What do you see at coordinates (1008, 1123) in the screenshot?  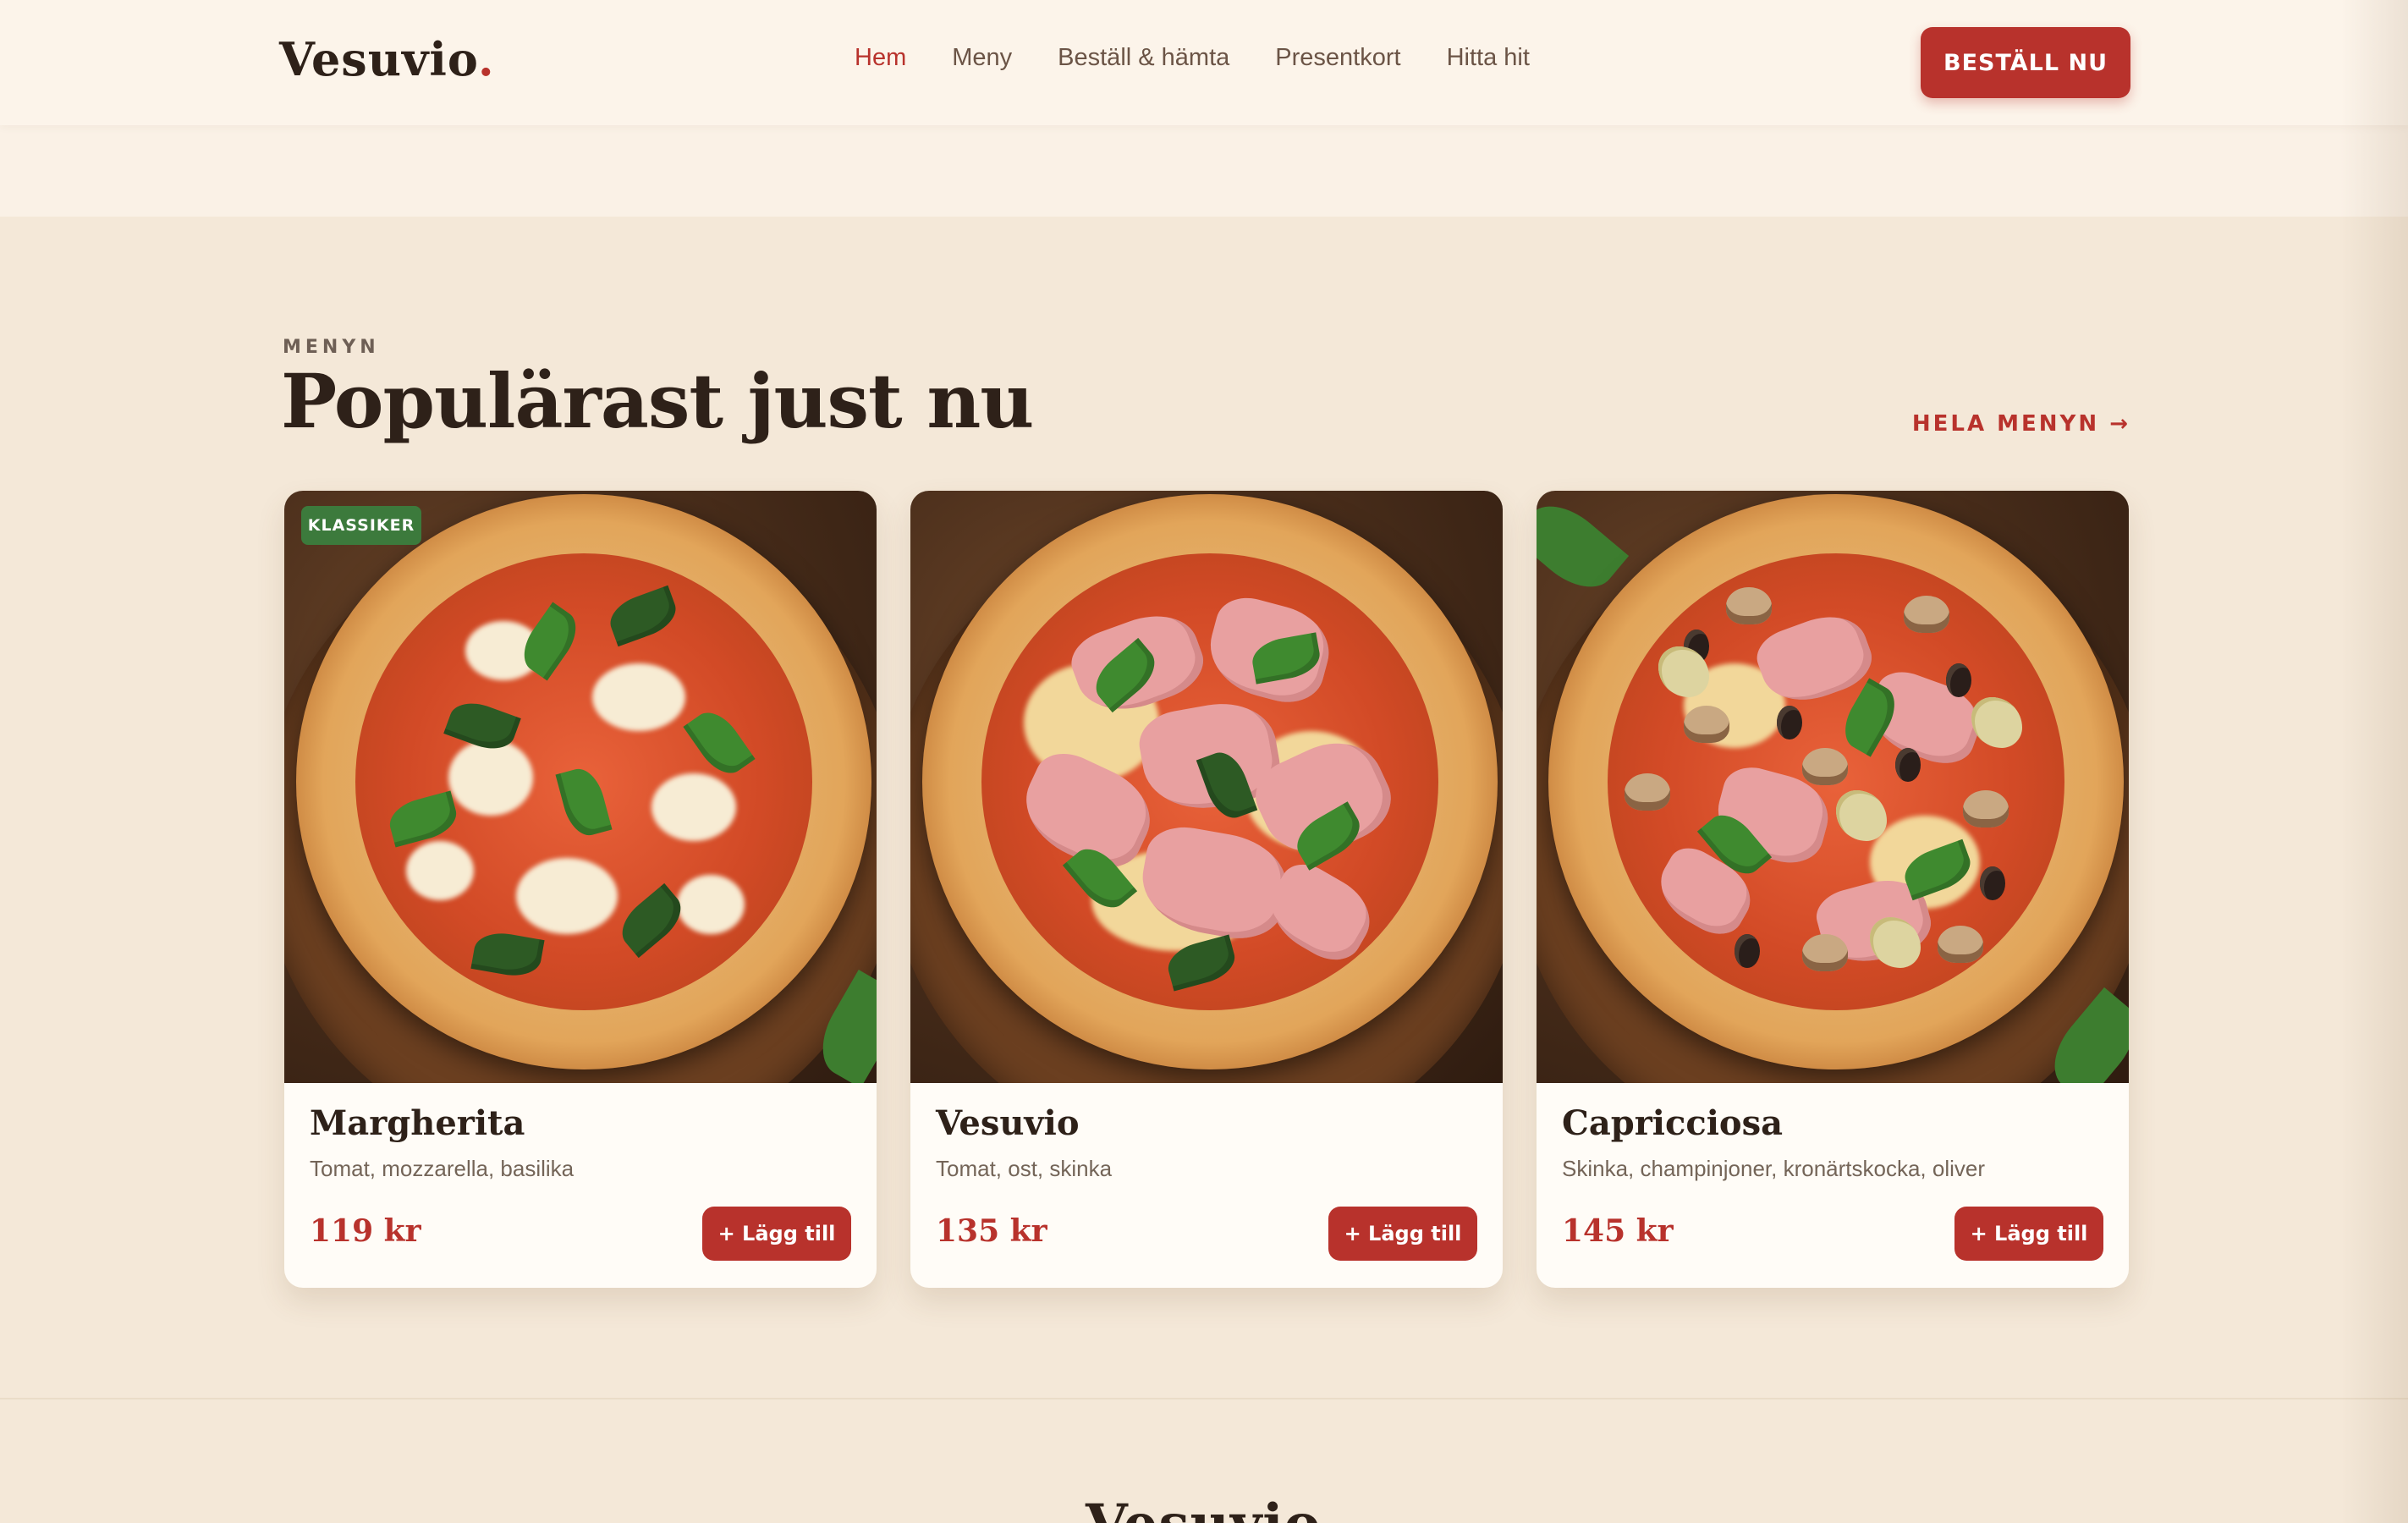 I see `product-name: Vesuvio` at bounding box center [1008, 1123].